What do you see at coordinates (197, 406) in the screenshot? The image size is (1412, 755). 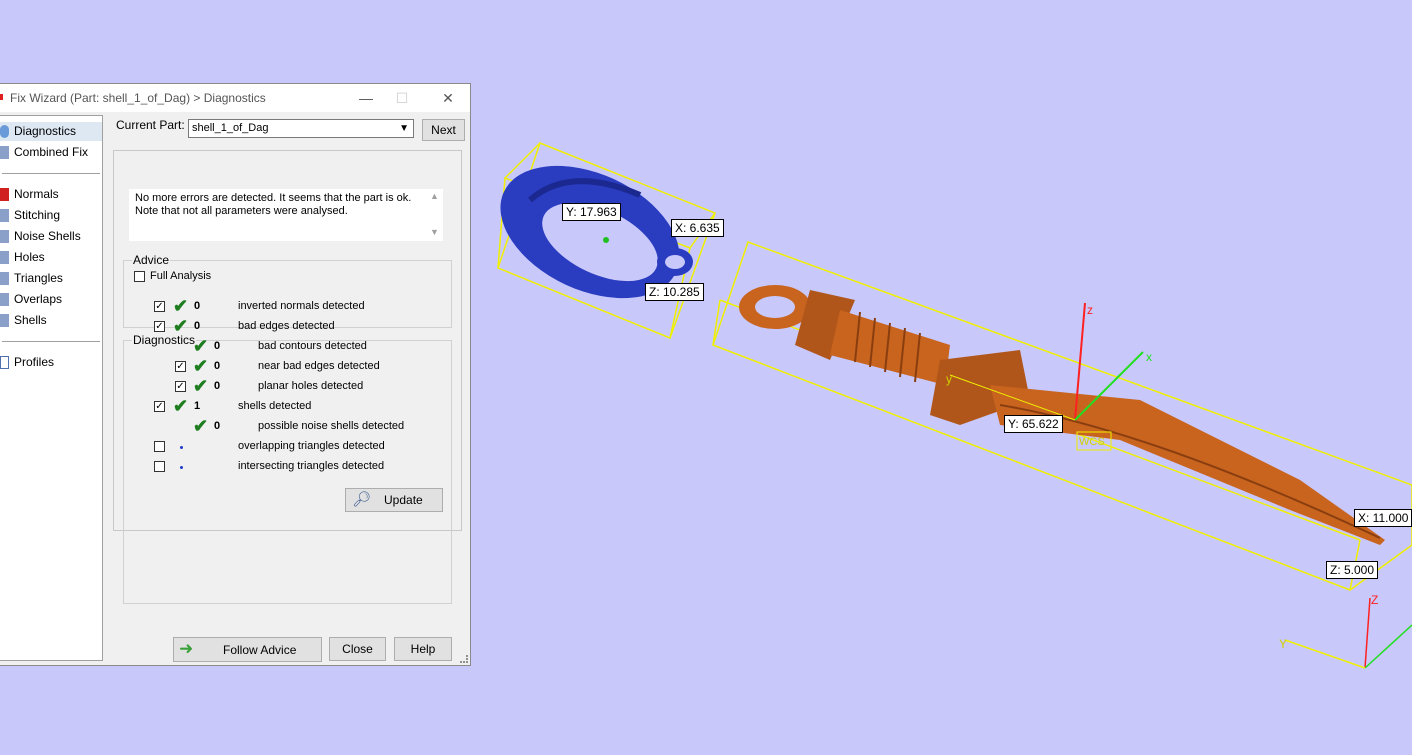 I see `shells-count: 1` at bounding box center [197, 406].